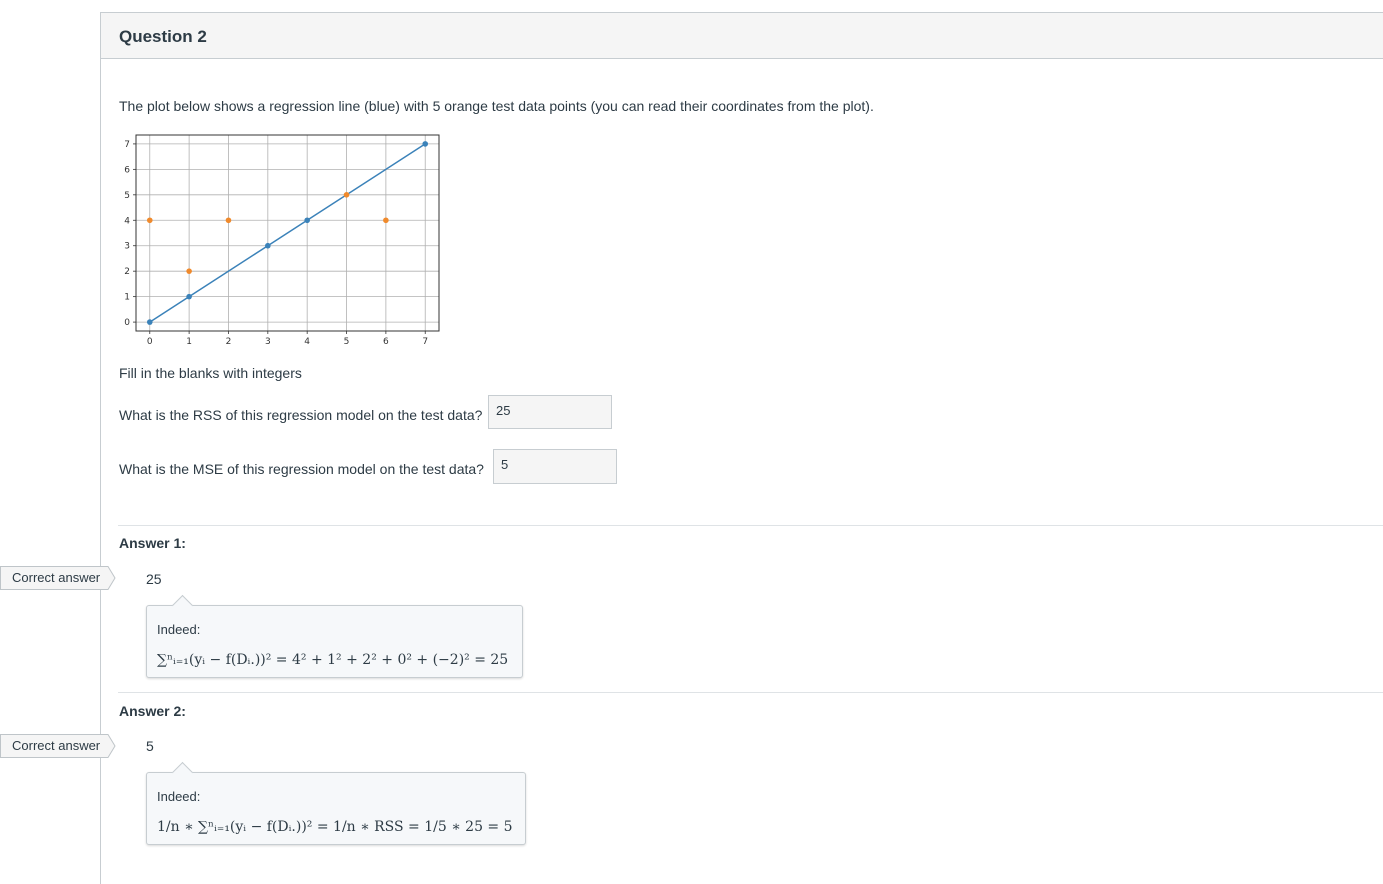  Describe the element at coordinates (189, 342) in the screenshot. I see `x-tick-label: 1` at that location.